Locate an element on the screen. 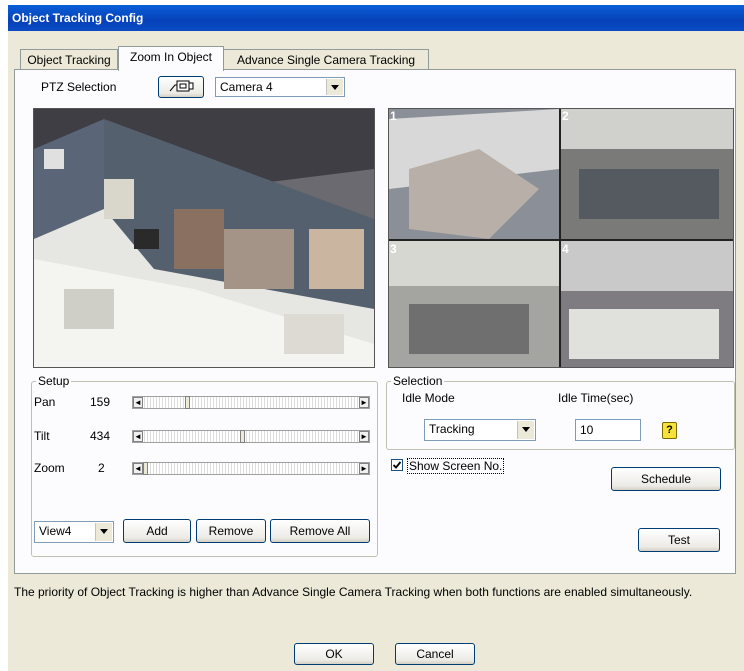 Image resolution: width=744 pixels, height=671 pixels. zoom-slider: ◄ ► is located at coordinates (251, 468).